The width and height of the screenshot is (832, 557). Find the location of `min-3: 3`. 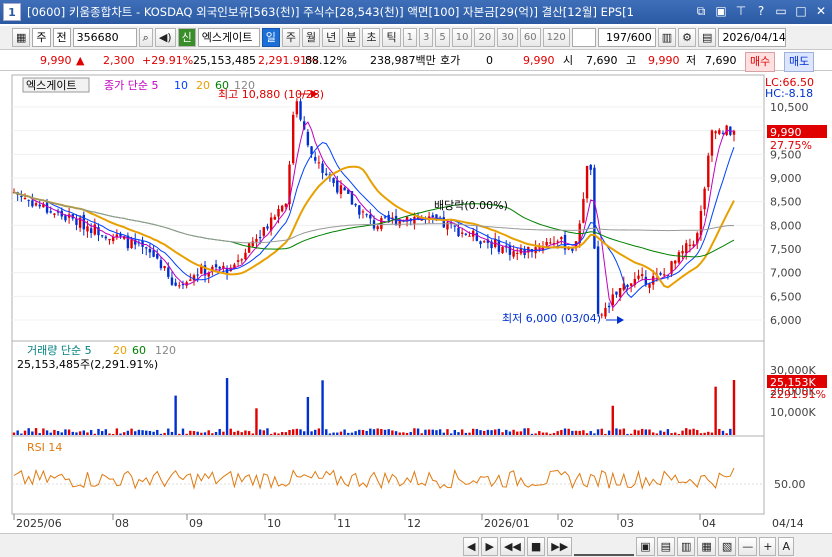

min-3: 3 is located at coordinates (426, 37).